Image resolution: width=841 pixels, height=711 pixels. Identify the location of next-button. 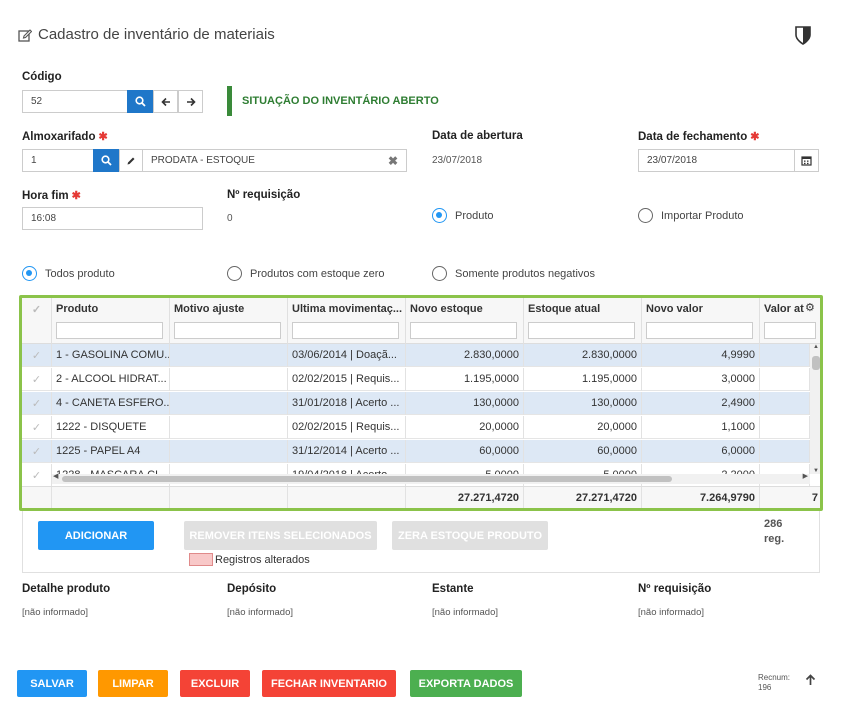
(190, 101).